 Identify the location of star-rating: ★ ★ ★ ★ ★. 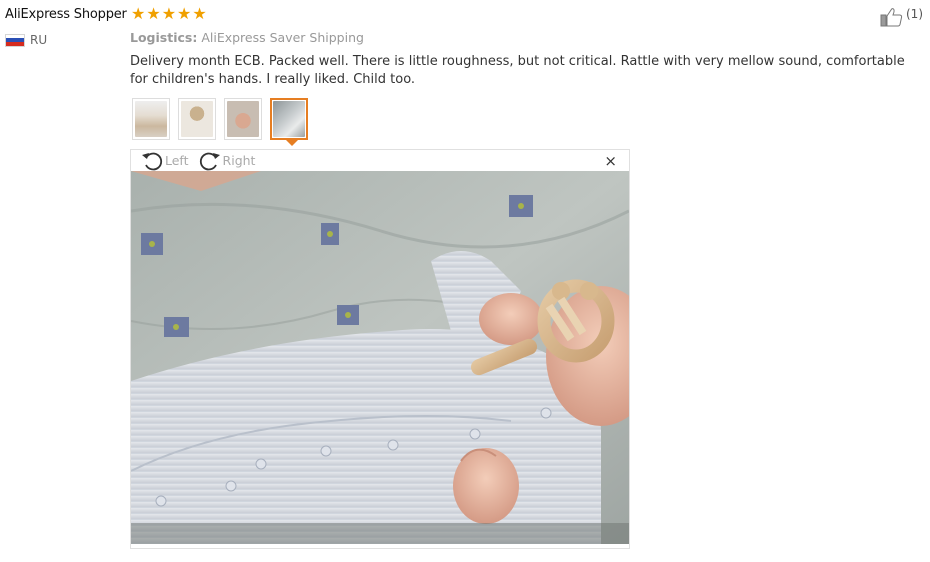
(169, 14).